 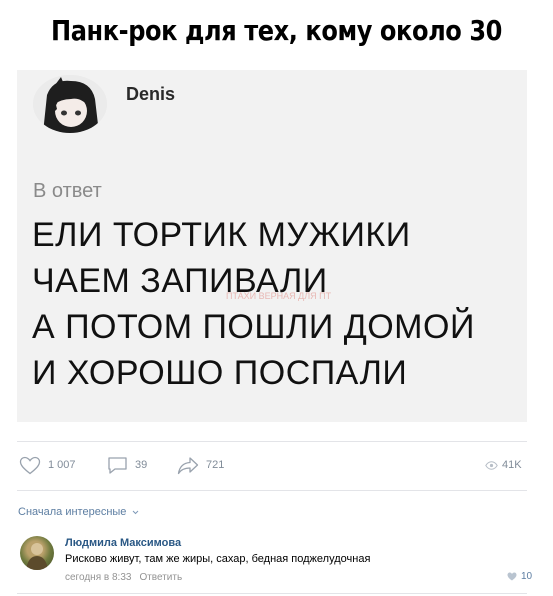 I want to click on views-indicator: 41K, so click(x=503, y=465).